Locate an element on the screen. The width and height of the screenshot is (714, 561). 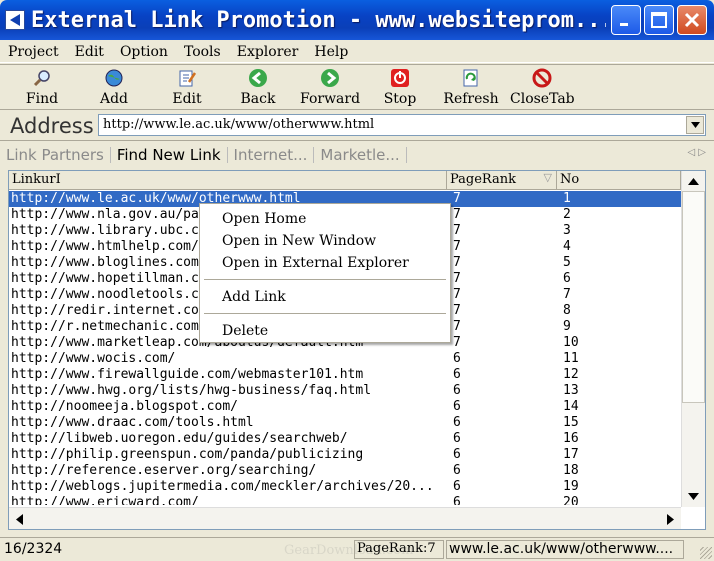
cell-no: 9 is located at coordinates (567, 326).